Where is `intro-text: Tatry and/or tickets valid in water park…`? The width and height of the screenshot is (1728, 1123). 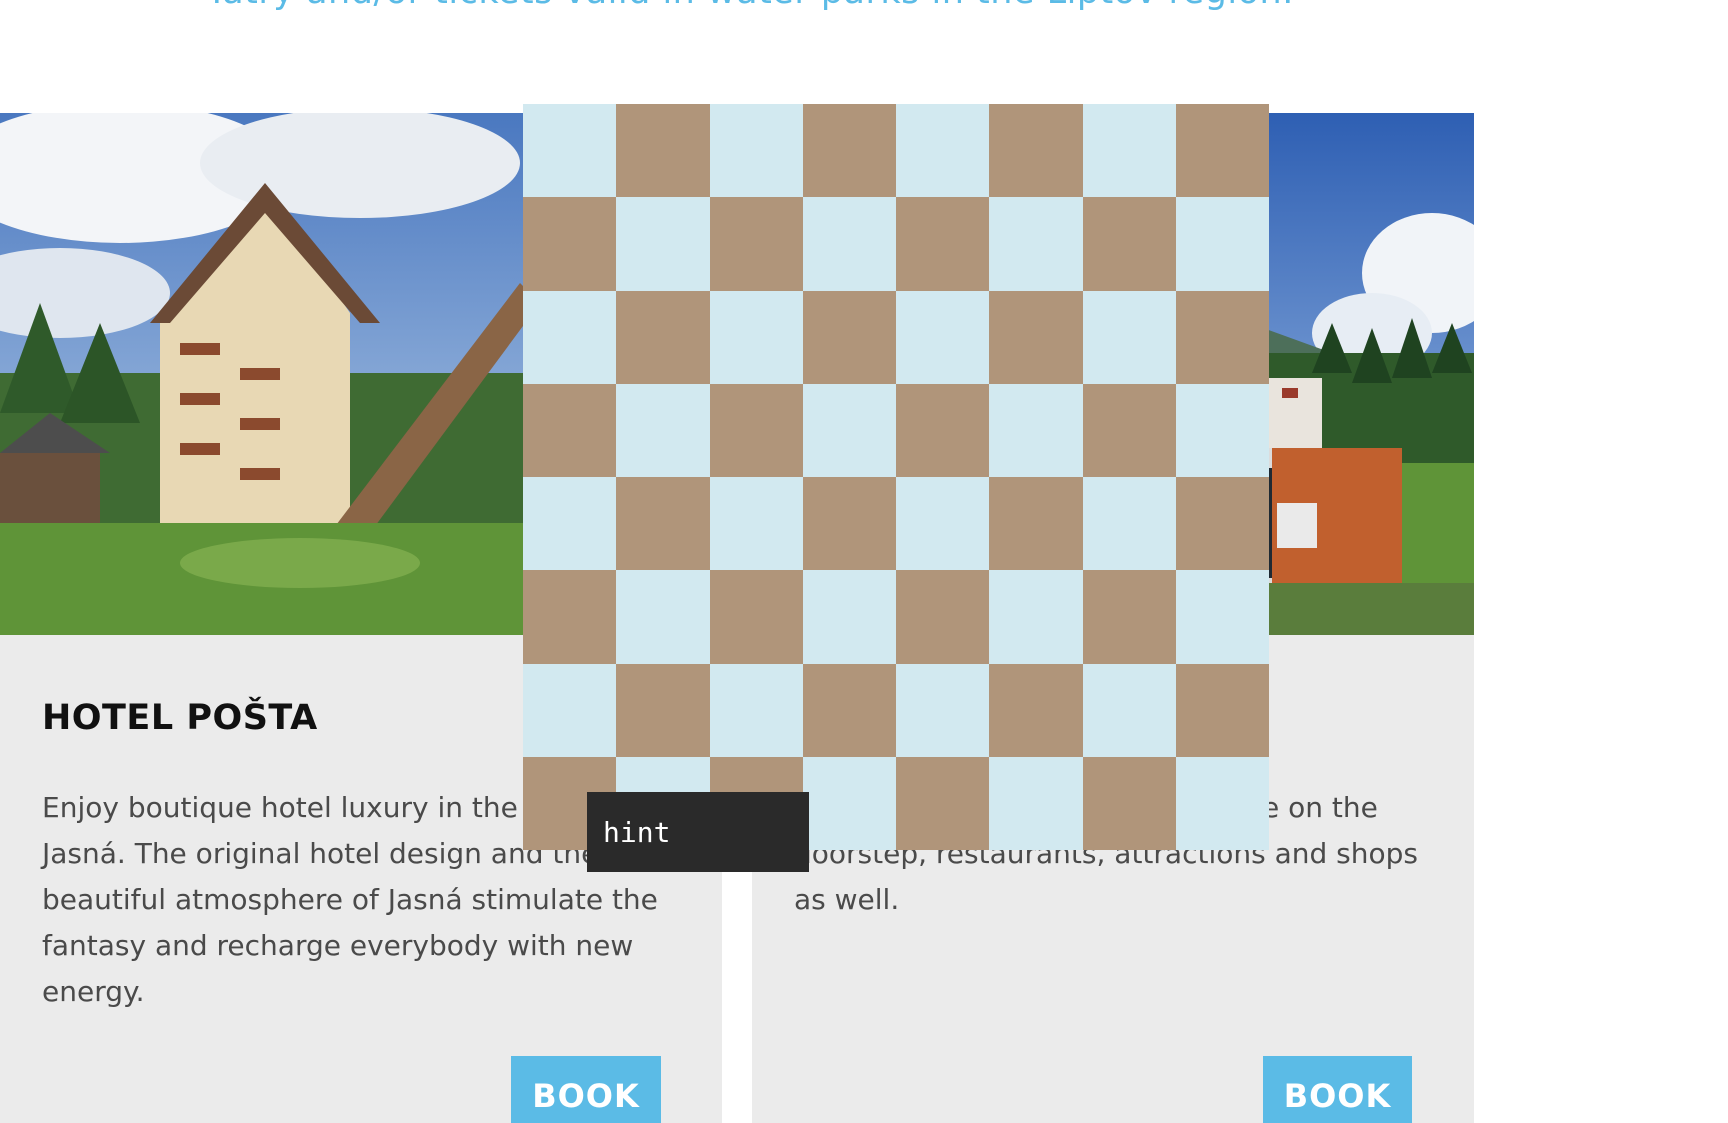 intro-text: Tatry and/or tickets valid in water park… is located at coordinates (750, 6).